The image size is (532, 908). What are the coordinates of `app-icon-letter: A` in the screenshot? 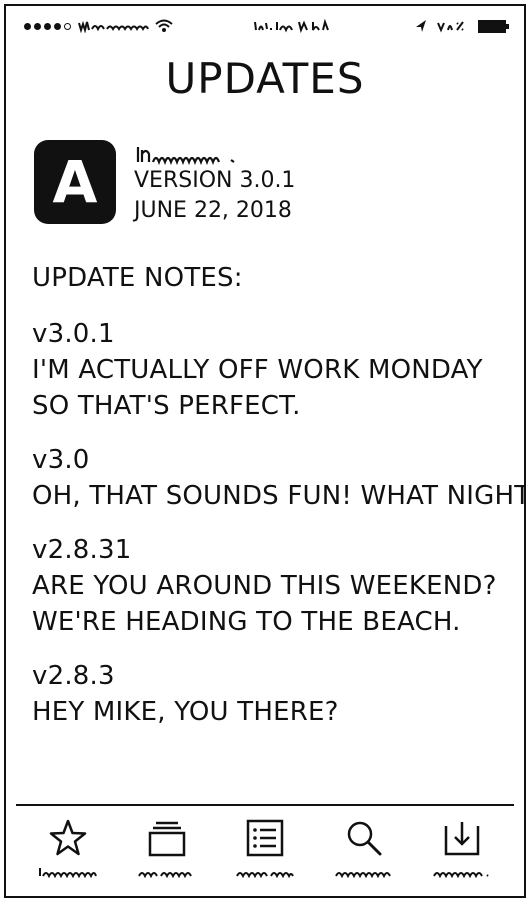 It's located at (75, 182).